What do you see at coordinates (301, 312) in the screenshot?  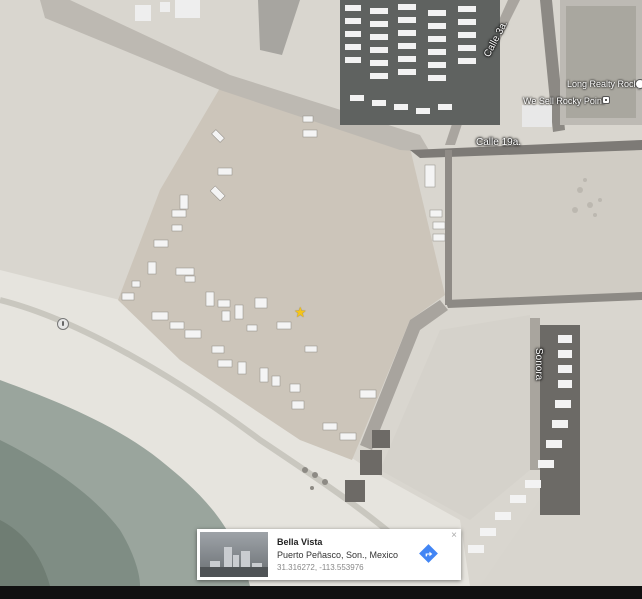 I see `star-icon: ★` at bounding box center [301, 312].